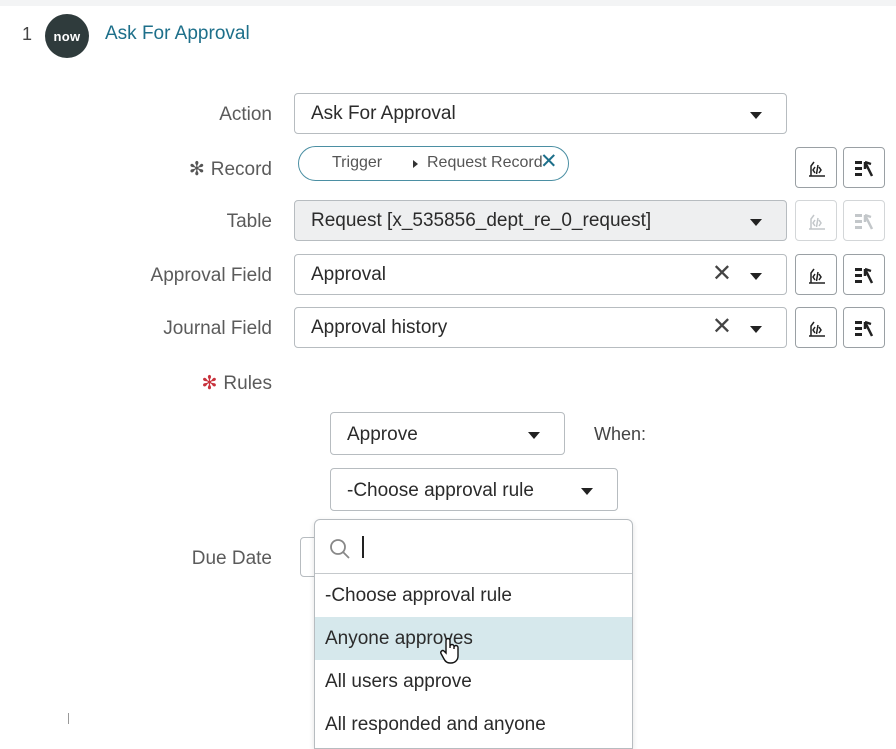 The height and width of the screenshot is (749, 896). I want to click on rule-action-value: Approve, so click(382, 434).